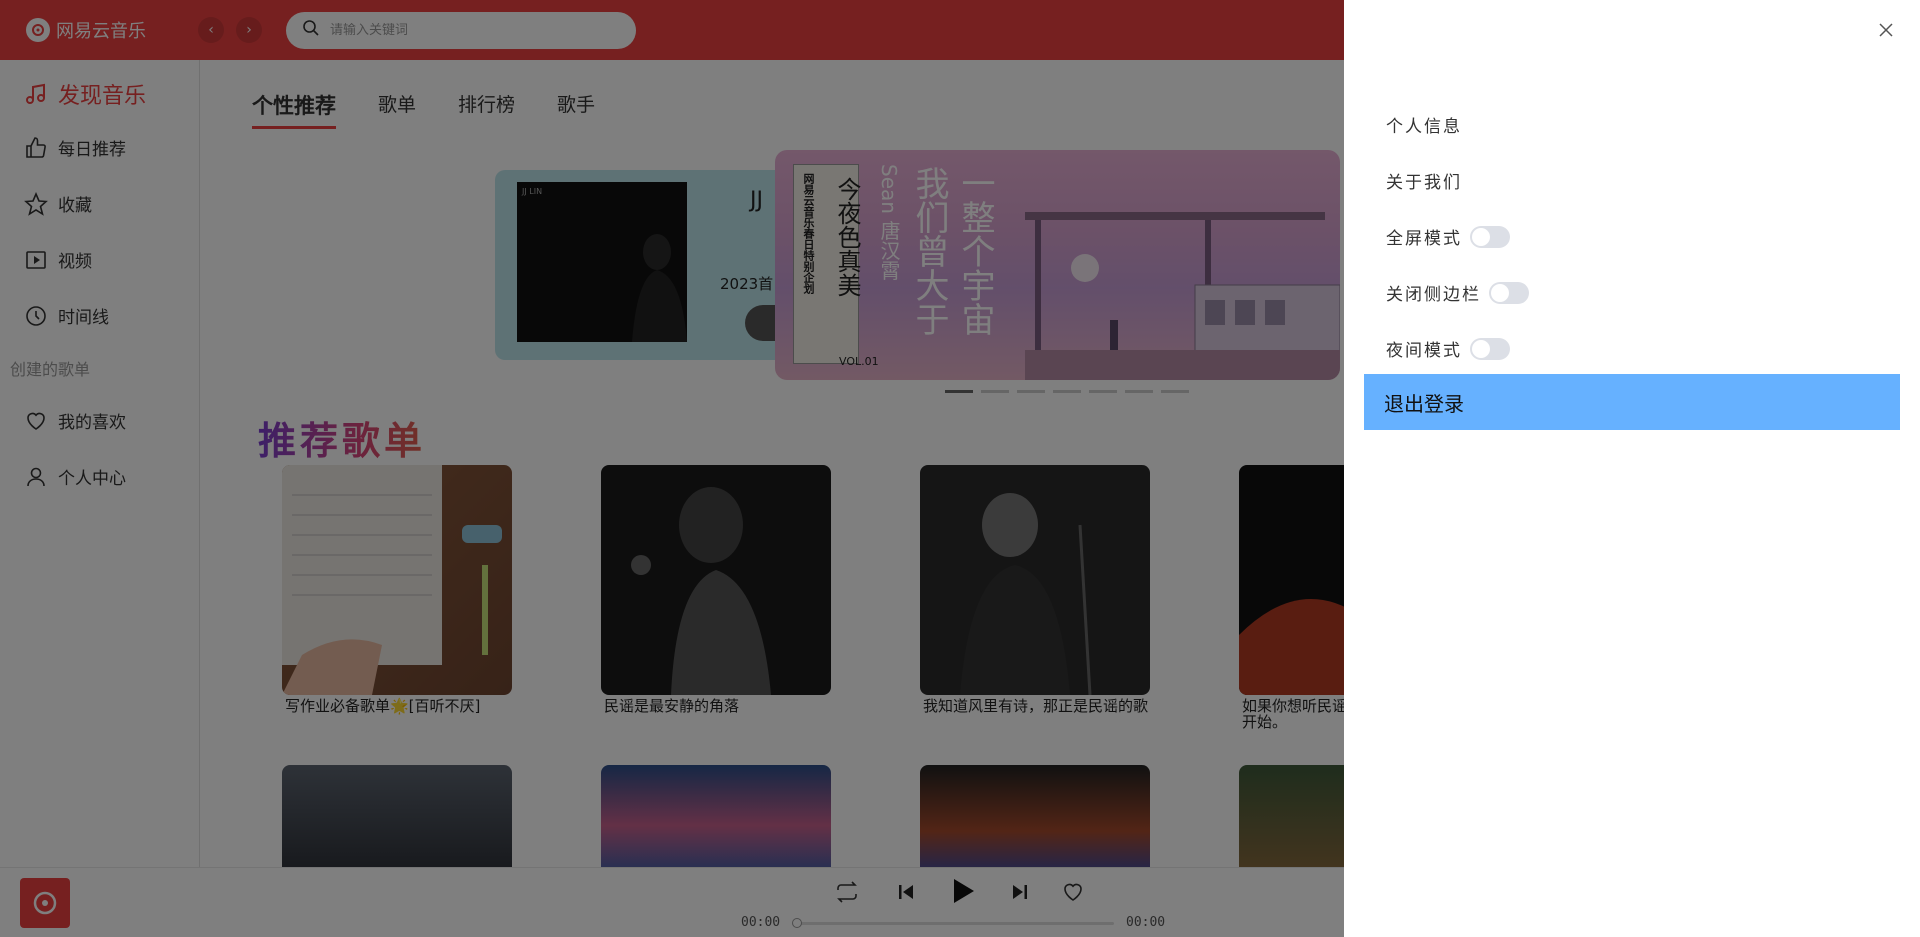 The image size is (1920, 937). I want to click on close-sidebar-toggle, so click(1509, 292).